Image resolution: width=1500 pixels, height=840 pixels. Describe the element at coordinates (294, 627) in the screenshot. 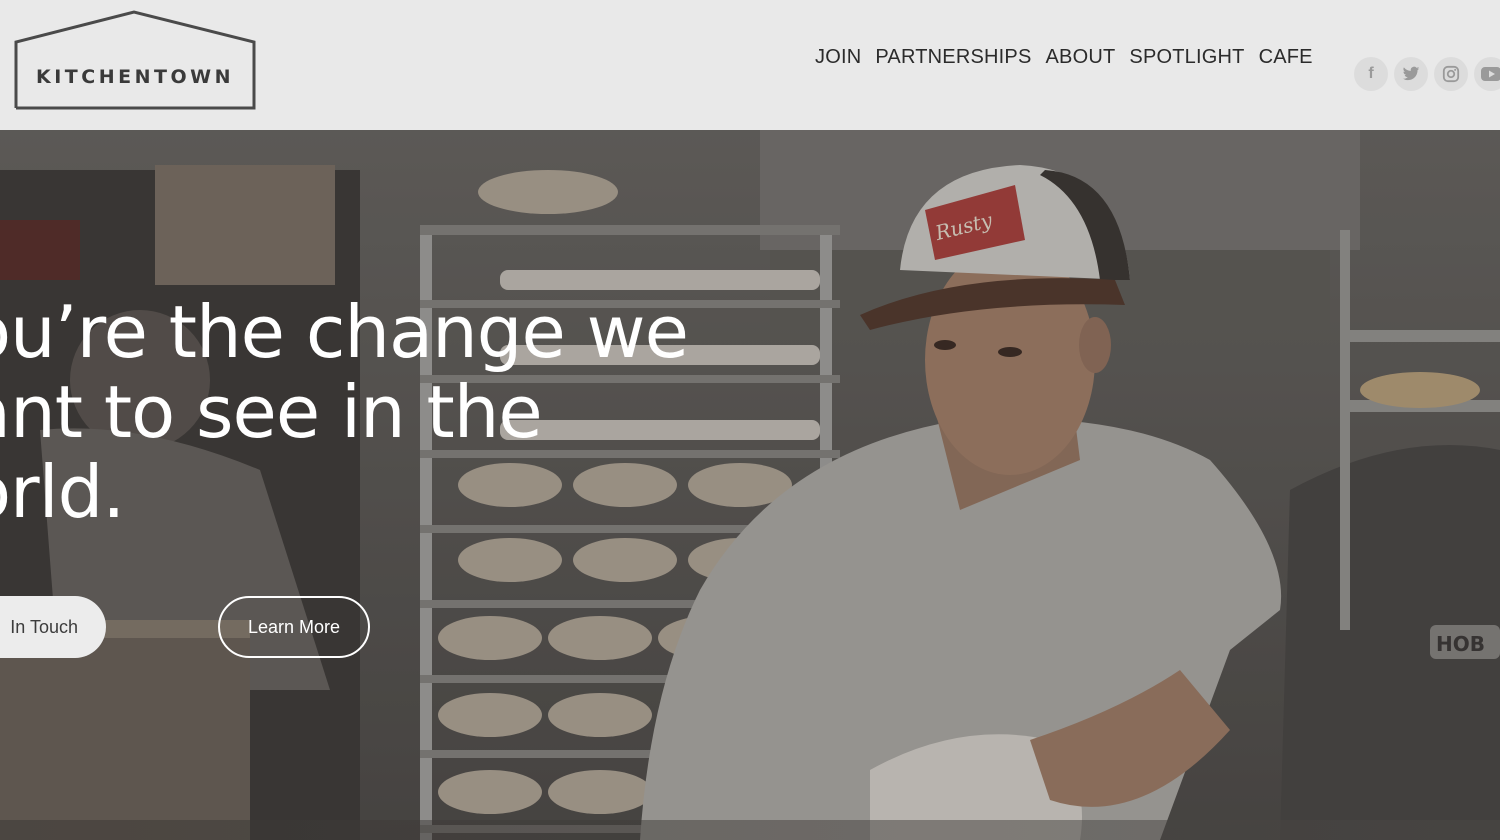

I see `learn-more-button: Learn More` at that location.